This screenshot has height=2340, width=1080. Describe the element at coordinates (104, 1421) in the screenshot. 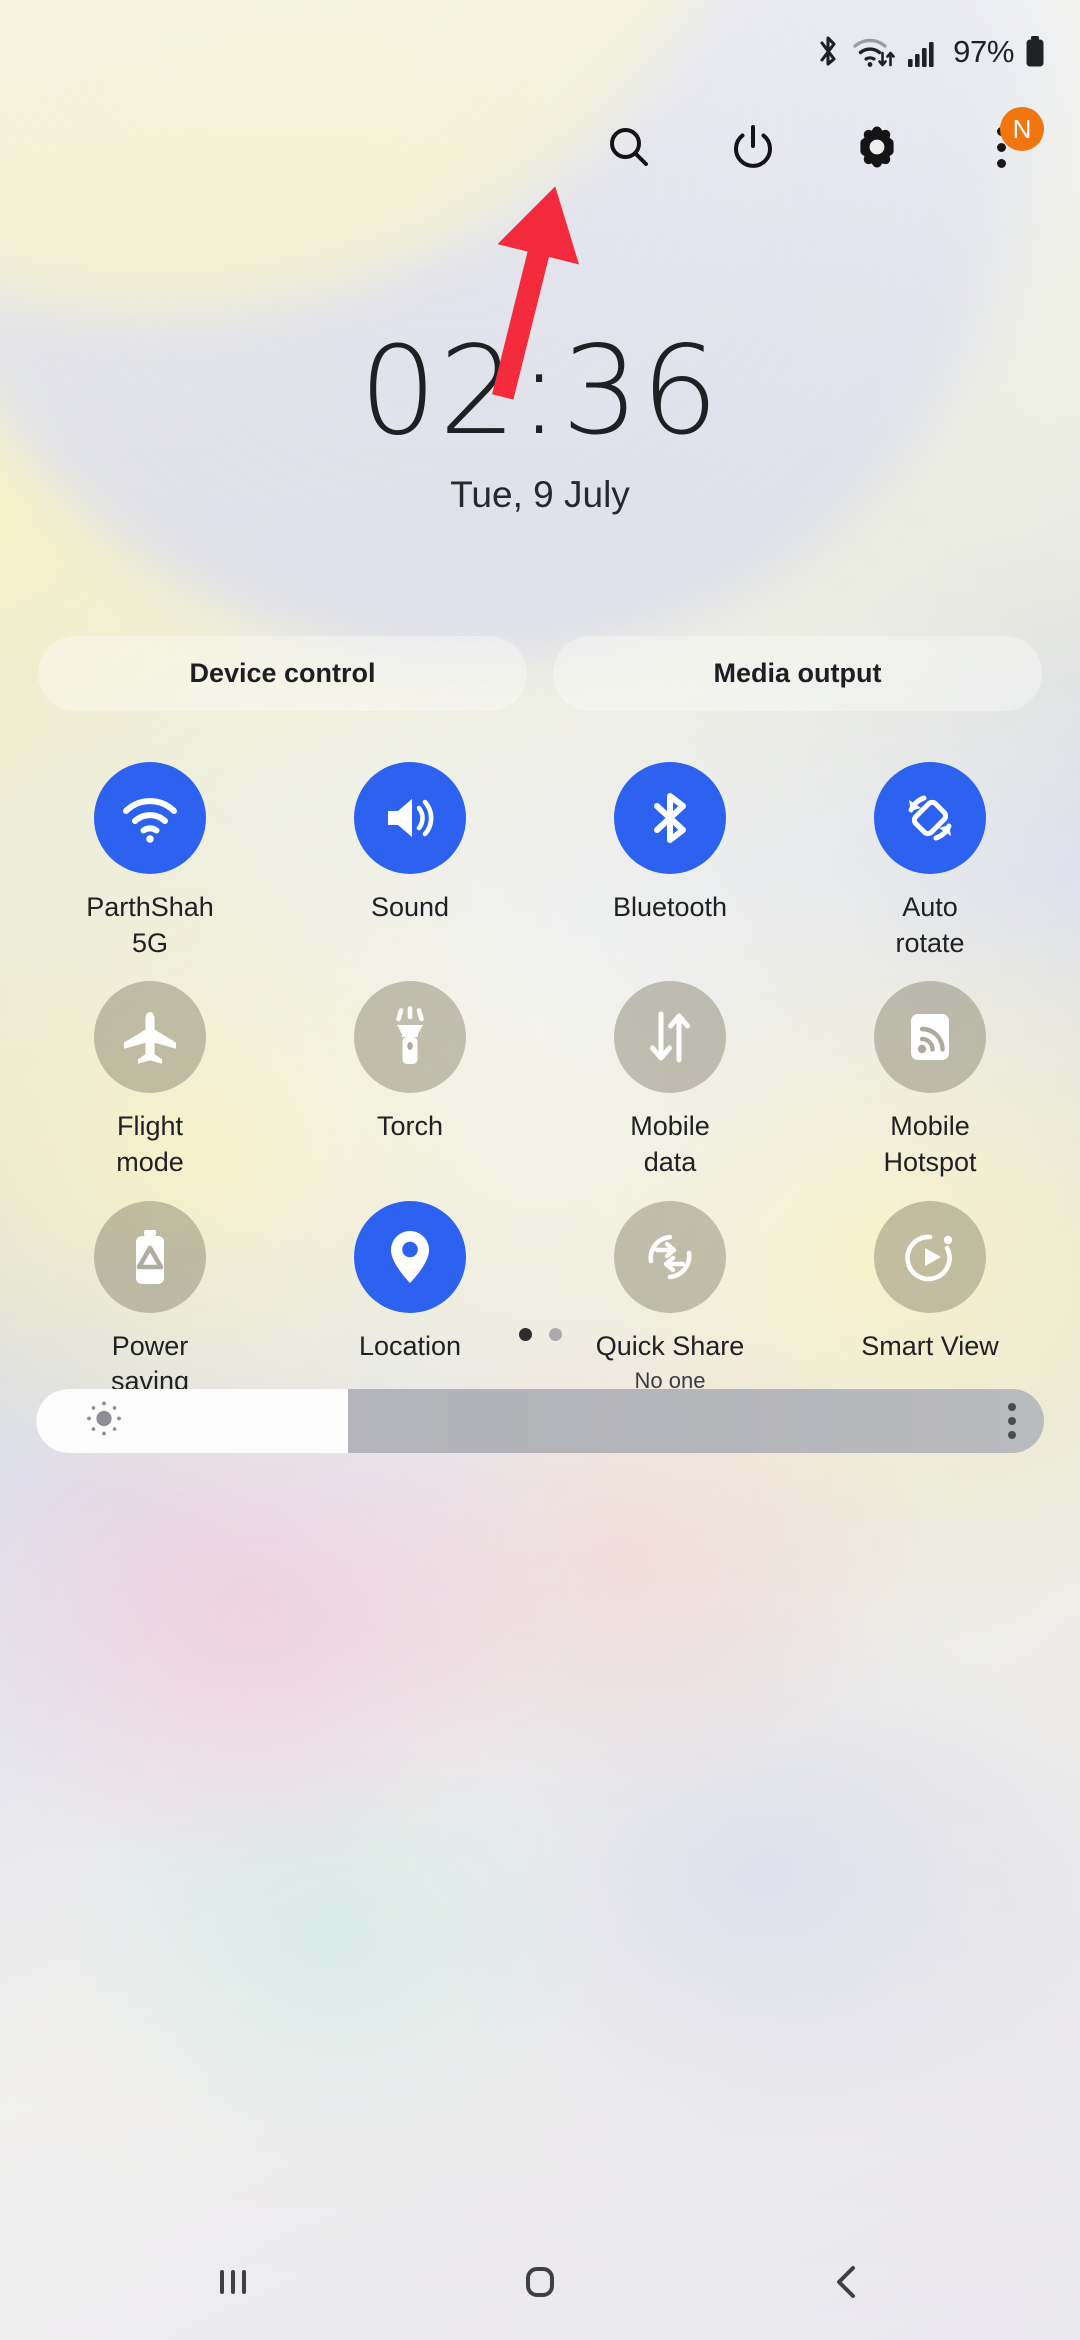

I see `brightness-sun-icon` at that location.